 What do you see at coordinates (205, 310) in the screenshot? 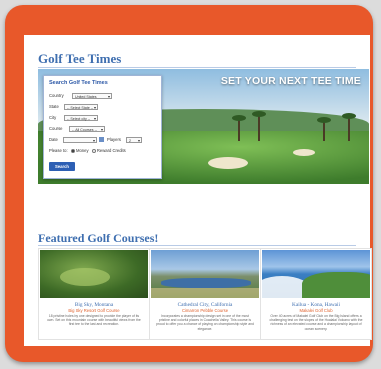
I see `course-name-link: Cimarron Pebble Course` at bounding box center [205, 310].